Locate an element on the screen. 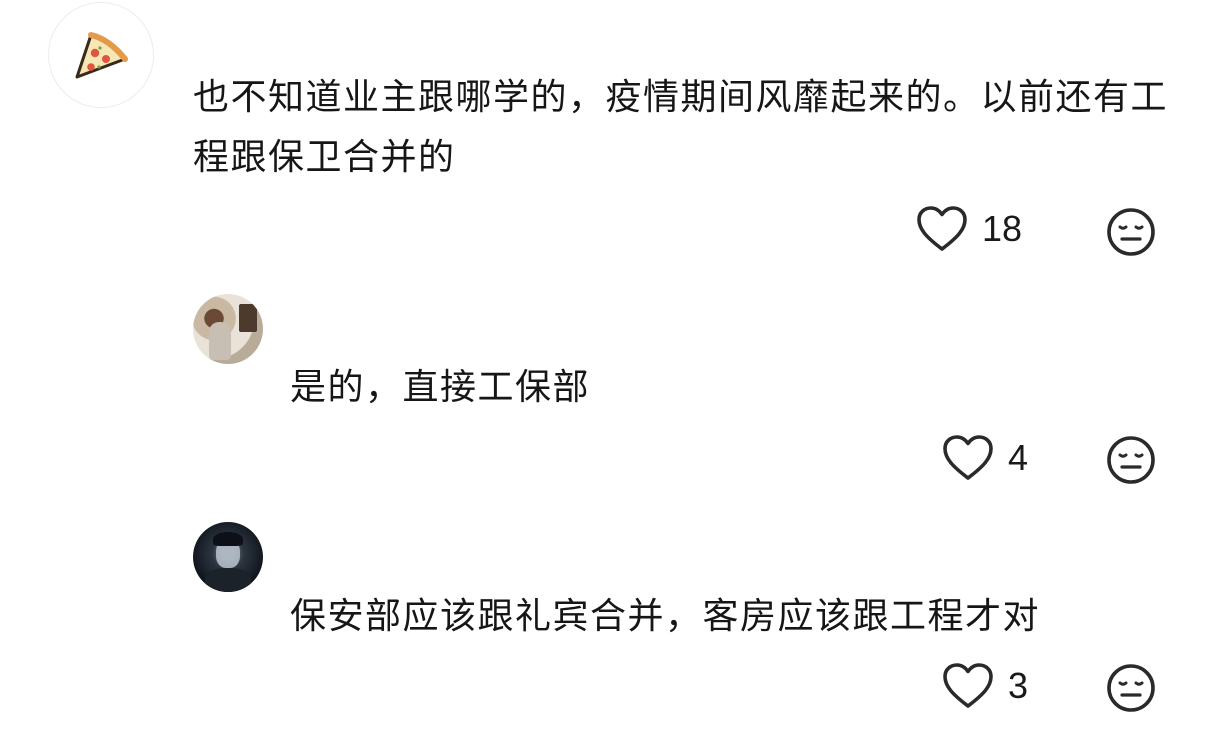  like-button: 4 is located at coordinates (985, 458).